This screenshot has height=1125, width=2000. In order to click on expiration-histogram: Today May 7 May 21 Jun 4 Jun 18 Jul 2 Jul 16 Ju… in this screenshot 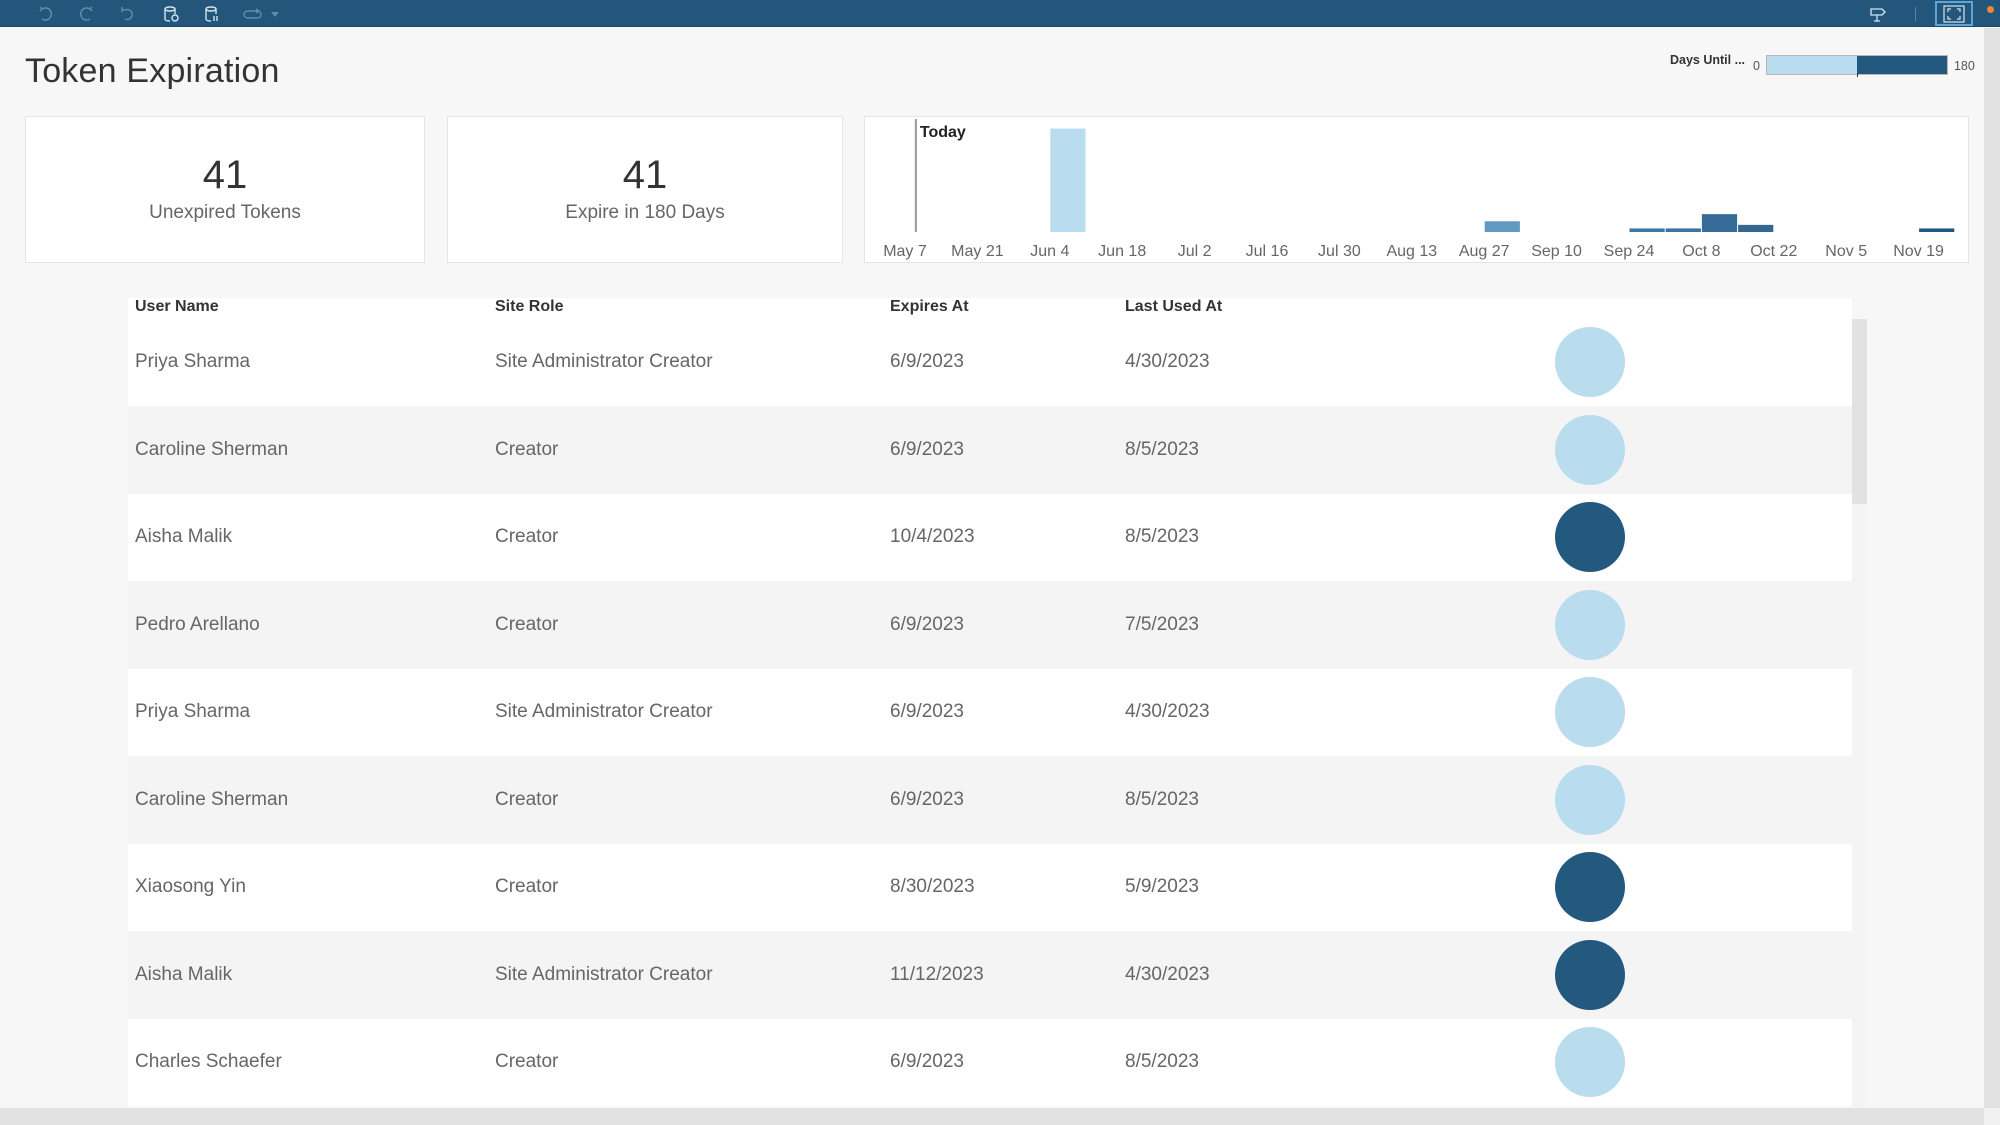, I will do `click(1416, 189)`.